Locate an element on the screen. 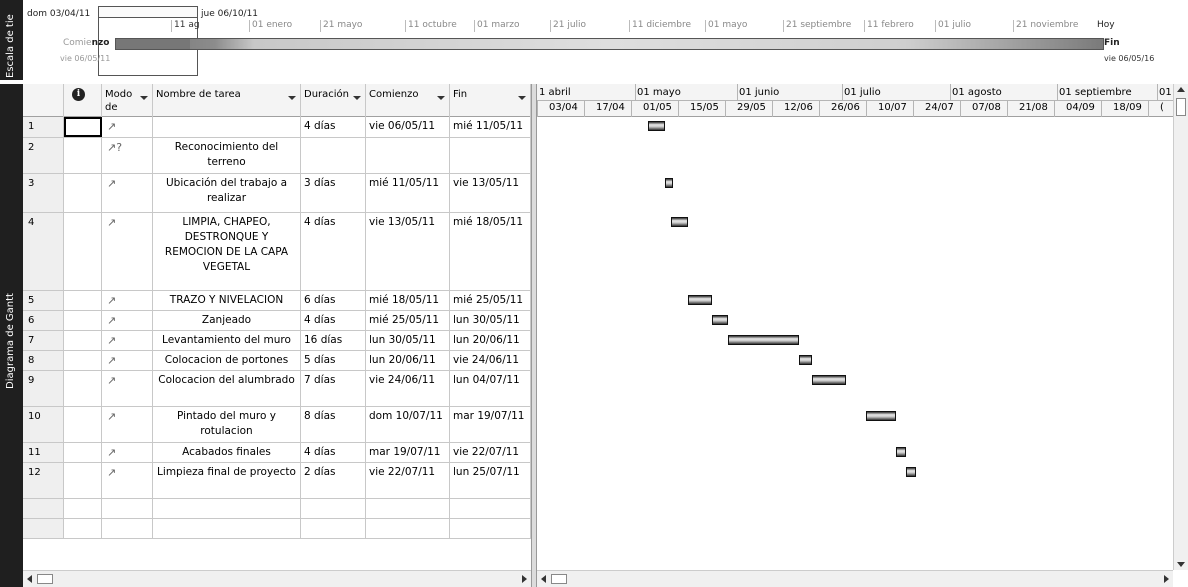 The height and width of the screenshot is (587, 1188). row-finish: mar 19/07/11 is located at coordinates (490, 424).